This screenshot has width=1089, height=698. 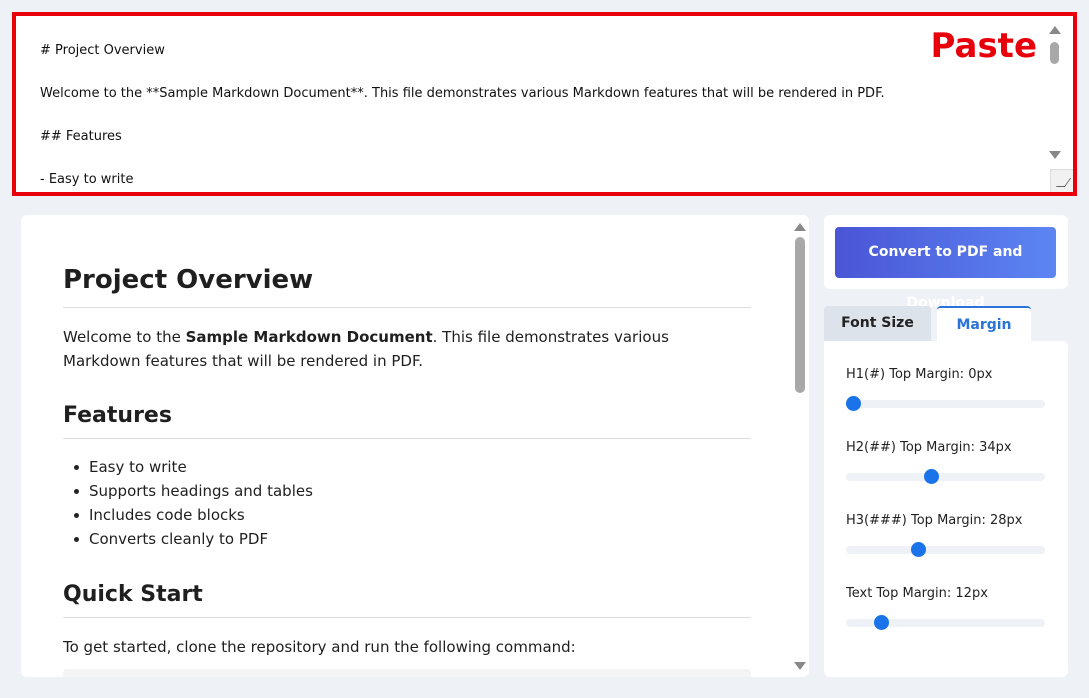 I want to click on editor-line: - Easy to write, so click(x=87, y=179).